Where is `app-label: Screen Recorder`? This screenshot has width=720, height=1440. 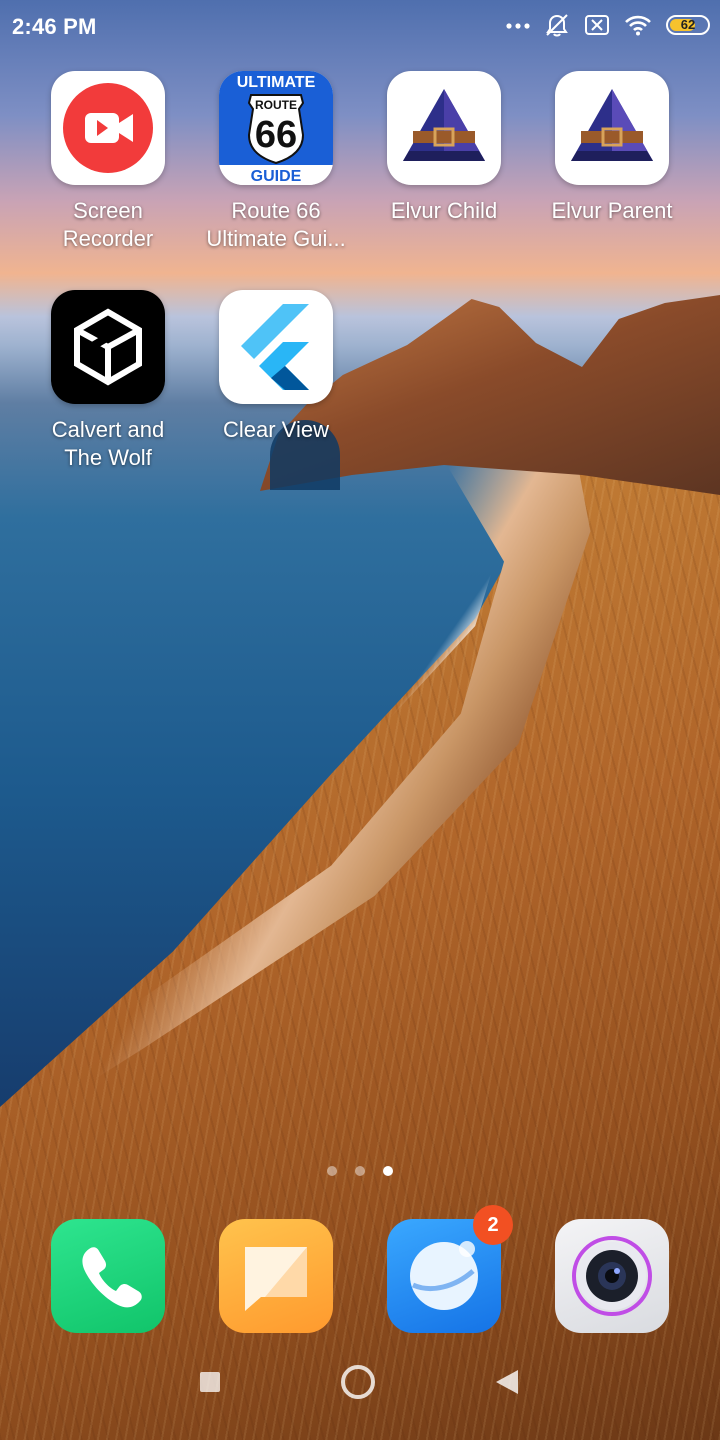
app-label: Screen Recorder is located at coordinates (108, 224).